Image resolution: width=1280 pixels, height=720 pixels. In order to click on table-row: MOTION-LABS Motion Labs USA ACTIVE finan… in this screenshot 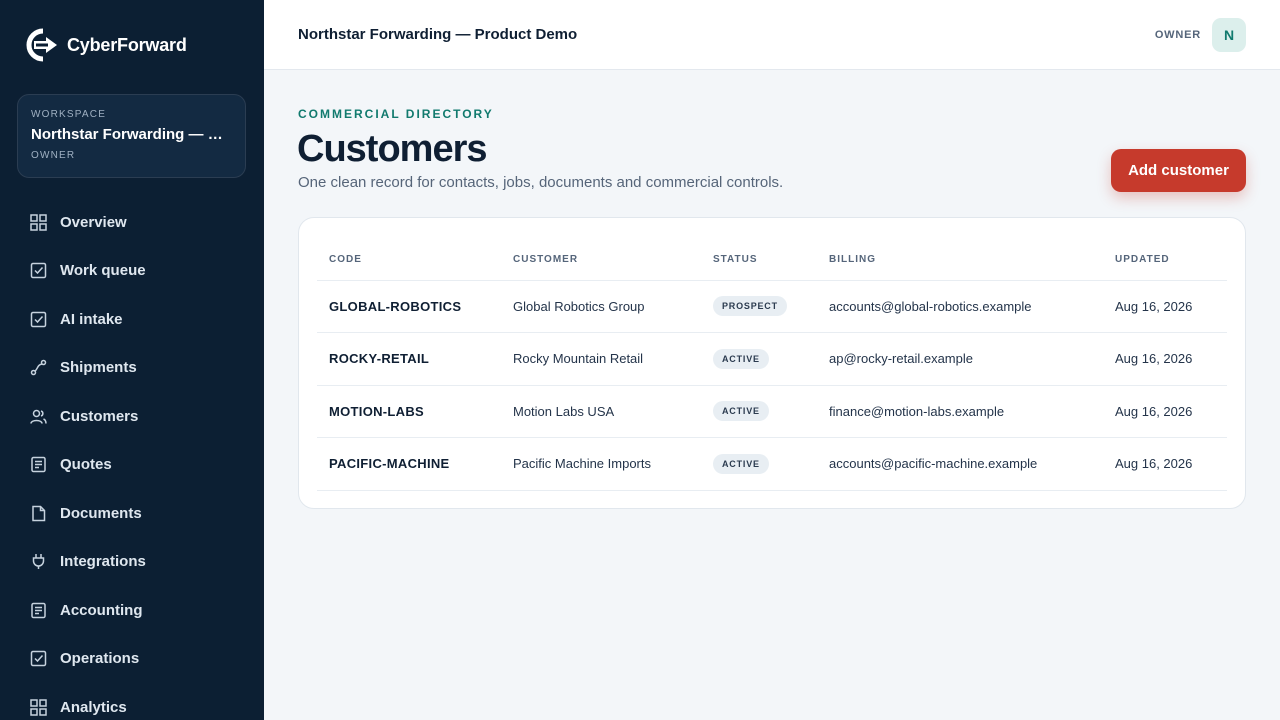, I will do `click(772, 411)`.